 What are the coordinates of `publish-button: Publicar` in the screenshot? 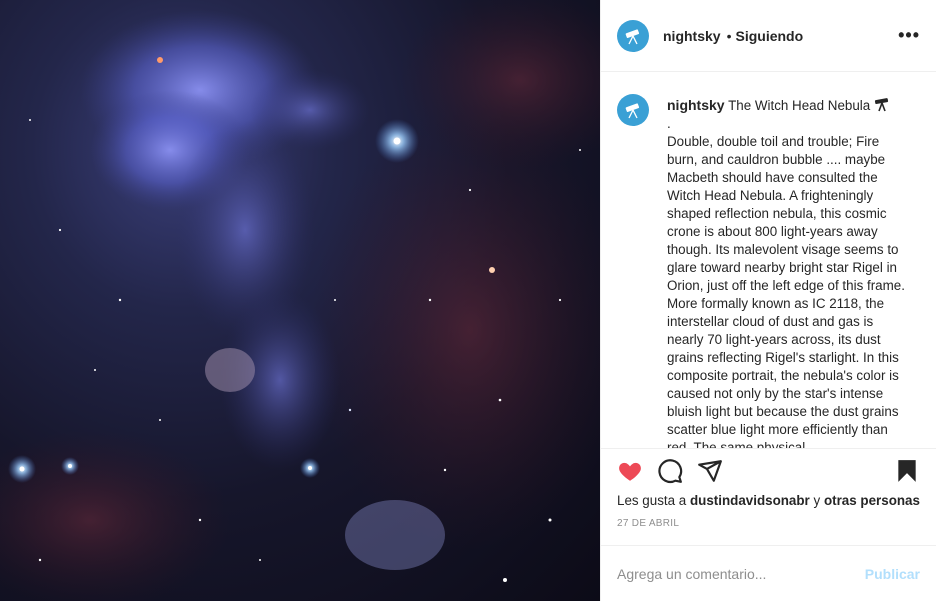 It's located at (892, 574).